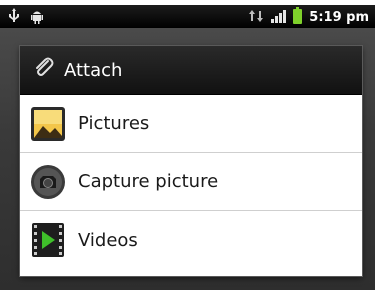 The image size is (375, 290). What do you see at coordinates (148, 181) in the screenshot?
I see `menu-item-label: Capture picture` at bounding box center [148, 181].